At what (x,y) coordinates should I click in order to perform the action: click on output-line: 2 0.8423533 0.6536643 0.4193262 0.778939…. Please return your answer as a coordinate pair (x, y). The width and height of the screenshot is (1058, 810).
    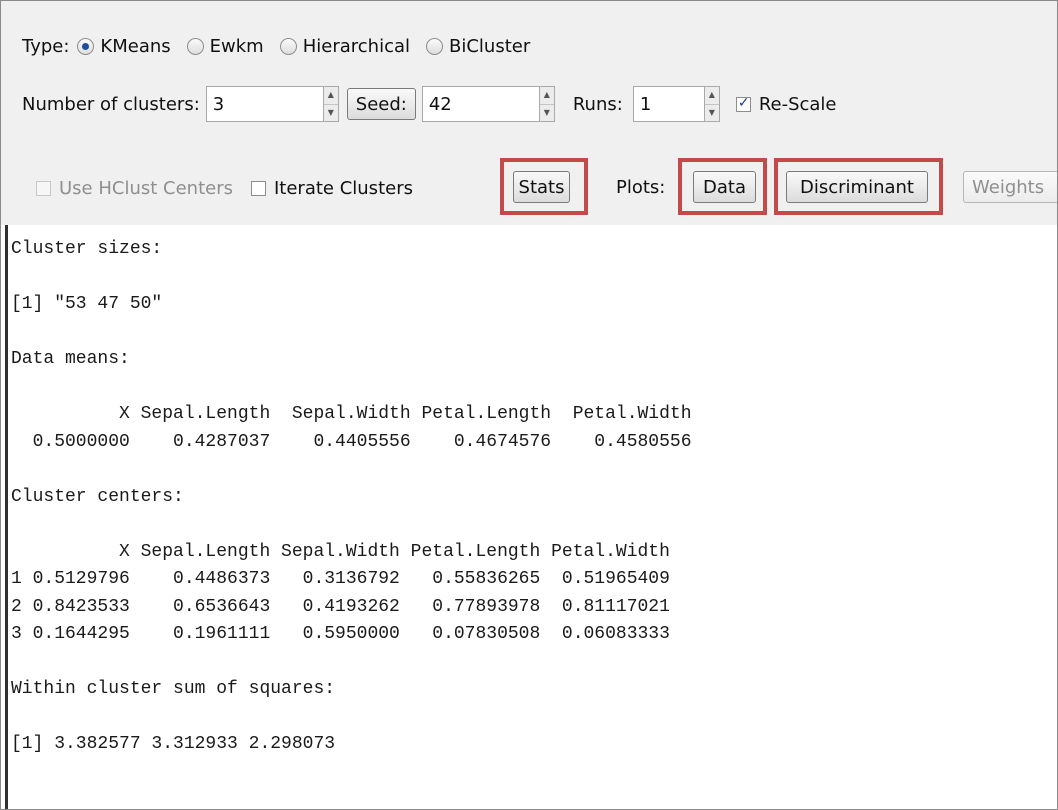
    Looking at the image, I should click on (340, 606).